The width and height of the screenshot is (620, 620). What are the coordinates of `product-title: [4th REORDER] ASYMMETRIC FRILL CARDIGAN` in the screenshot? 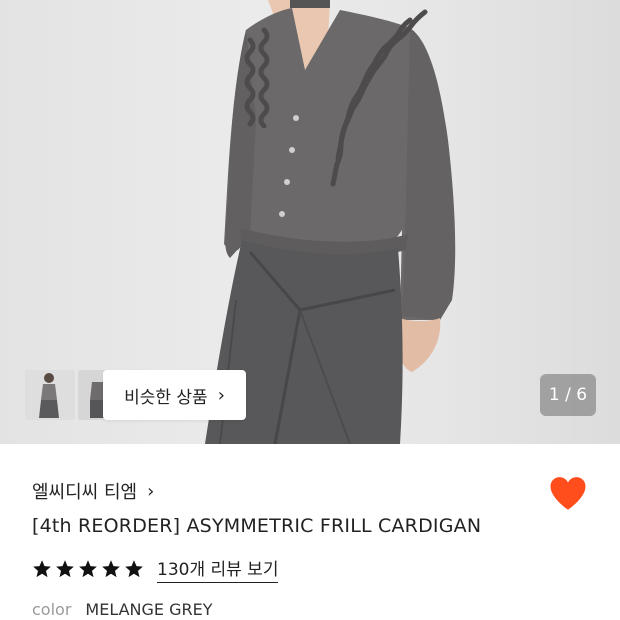 It's located at (257, 526).